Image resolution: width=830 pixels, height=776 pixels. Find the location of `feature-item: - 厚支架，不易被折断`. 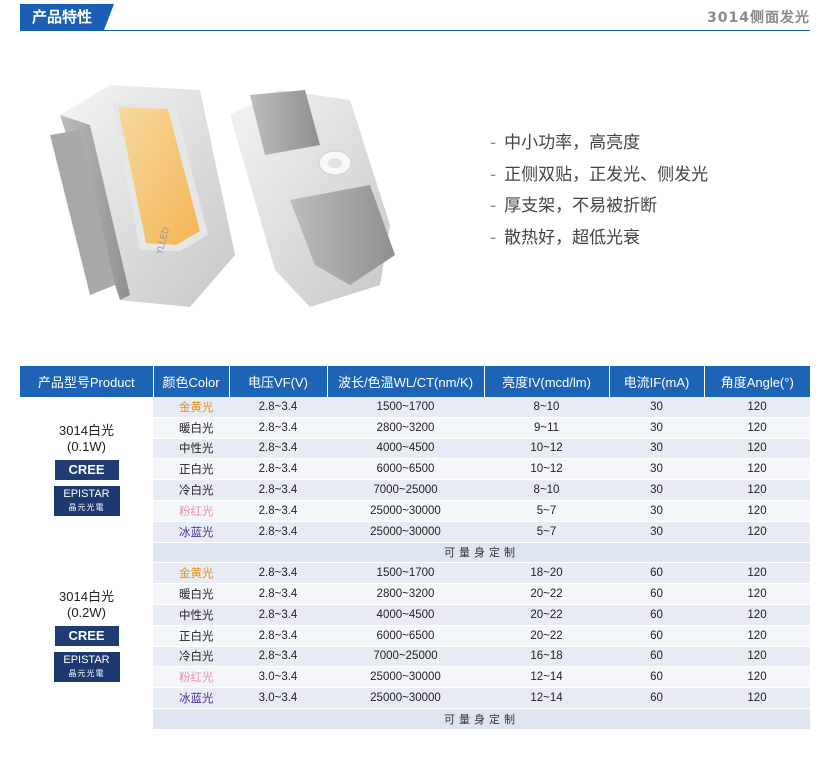

feature-item: - 厚支架，不易被折断 is located at coordinates (574, 206).